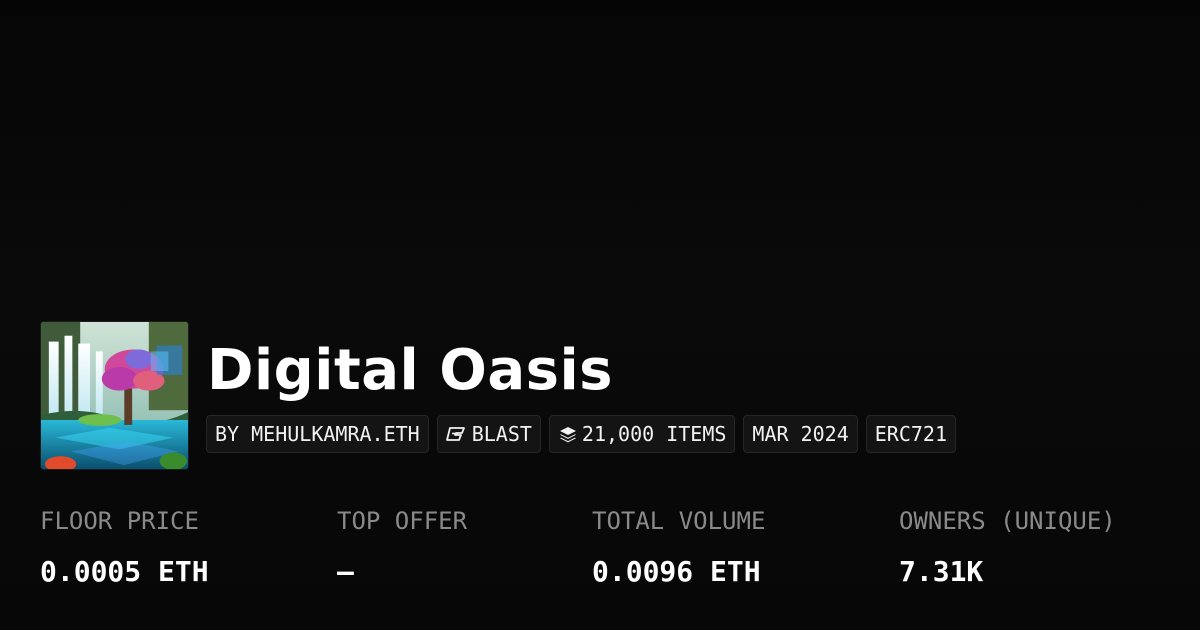 This screenshot has height=630, width=1200. I want to click on creator-tag-label: BY MEHULKAMRA.ETH, so click(317, 434).